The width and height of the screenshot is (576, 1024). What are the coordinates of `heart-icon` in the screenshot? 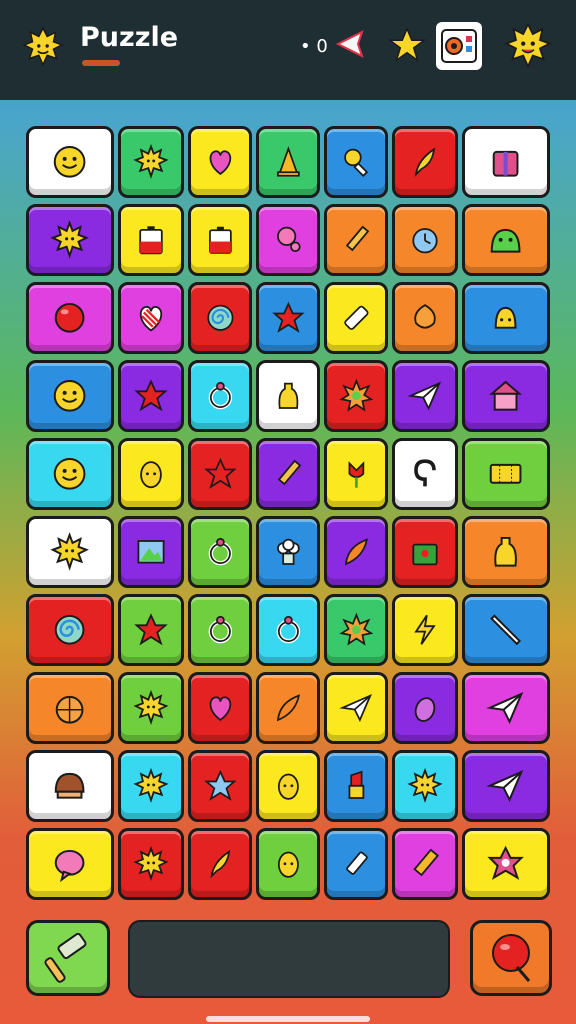 It's located at (220, 163).